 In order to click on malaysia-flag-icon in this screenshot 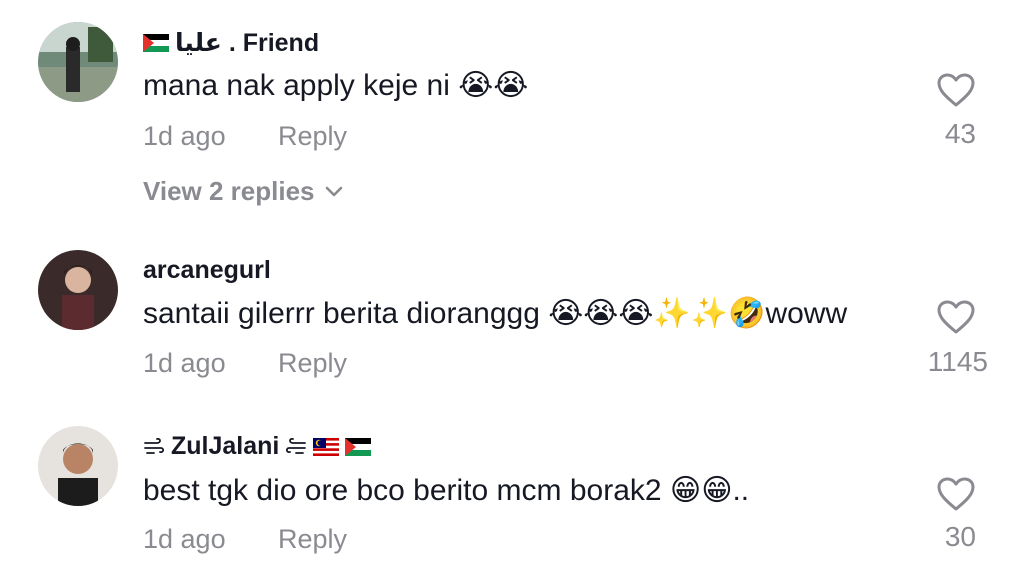, I will do `click(326, 446)`.